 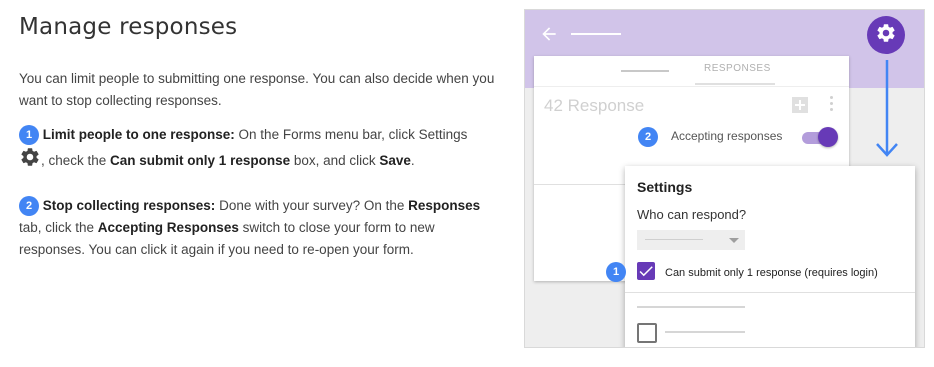 I want to click on title-placeholder, so click(x=596, y=34).